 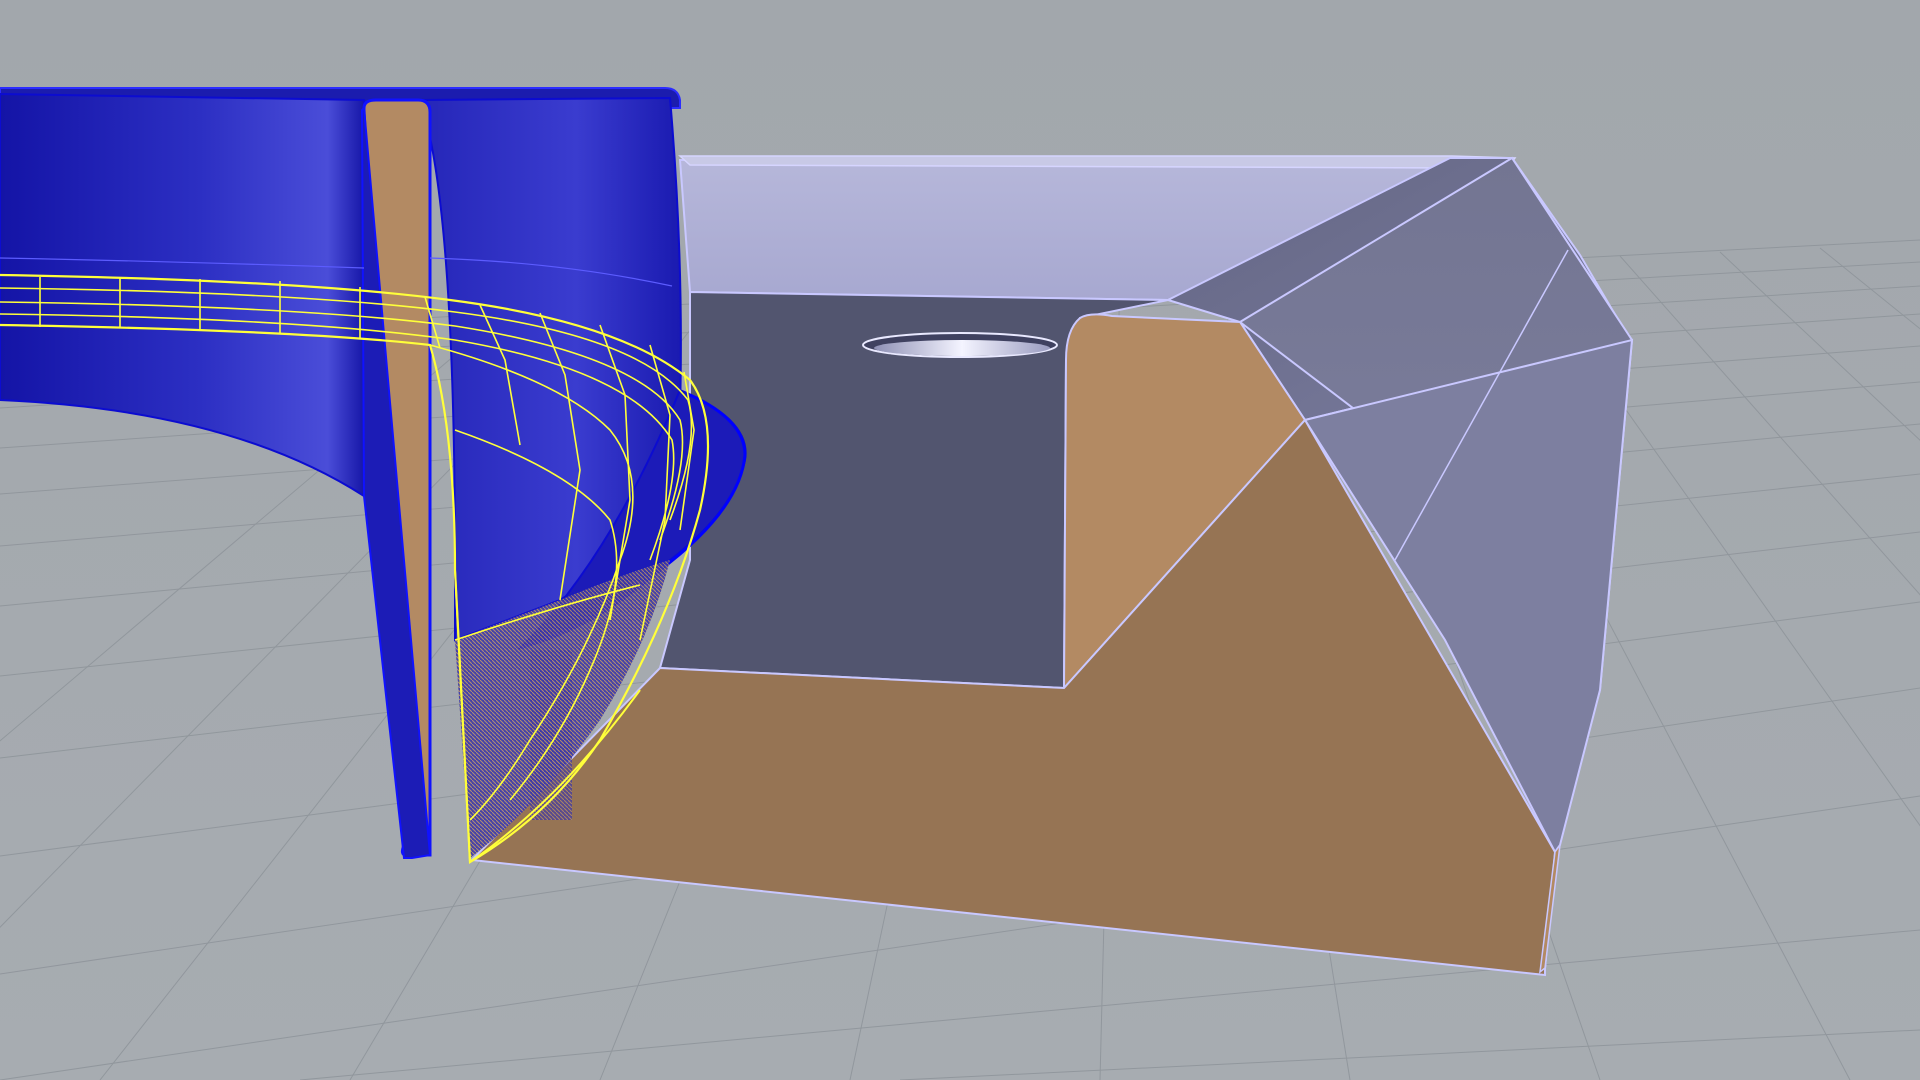 What do you see at coordinates (1097, 162) in the screenshot?
I see `tray-rim-top` at bounding box center [1097, 162].